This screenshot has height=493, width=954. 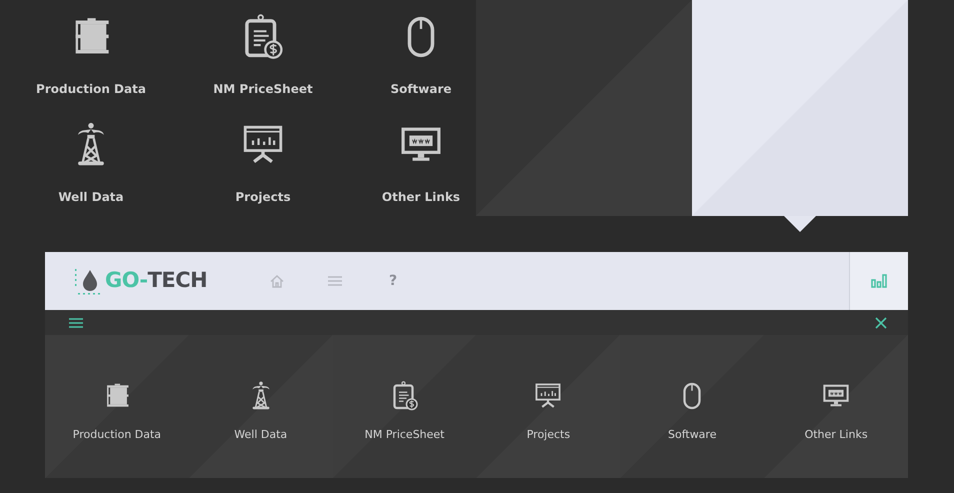 What do you see at coordinates (91, 157) in the screenshot?
I see `launcher-tile: Well Data` at bounding box center [91, 157].